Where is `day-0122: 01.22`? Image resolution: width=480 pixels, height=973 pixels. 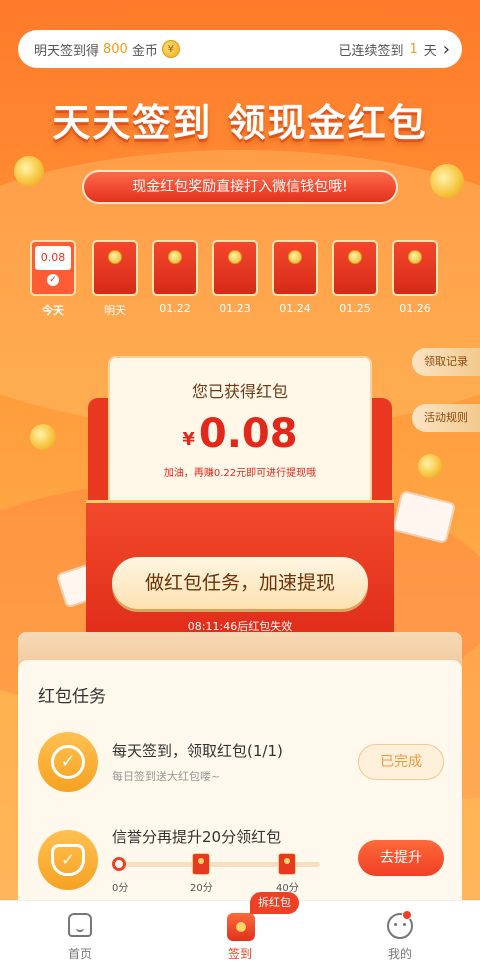 day-0122: 01.22 is located at coordinates (175, 277).